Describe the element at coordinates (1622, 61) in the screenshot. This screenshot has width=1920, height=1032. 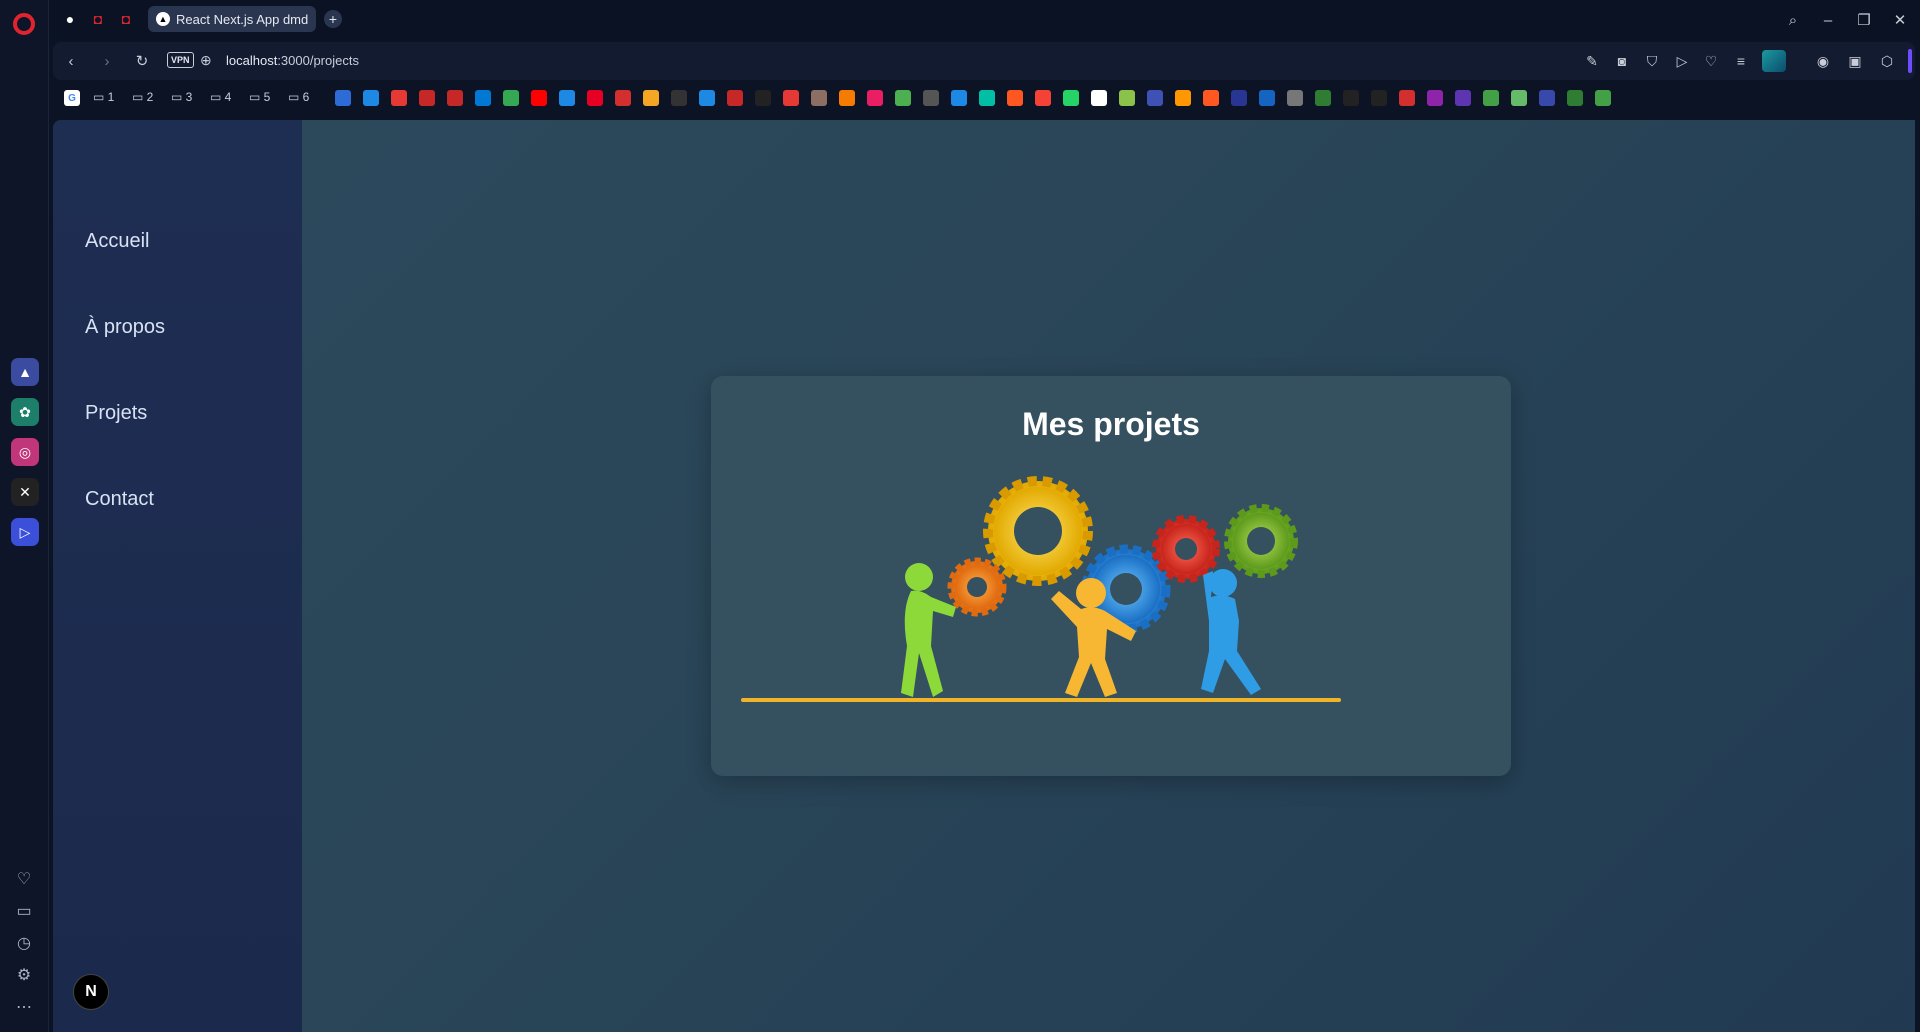
I see `camera-icon: ◙` at that location.